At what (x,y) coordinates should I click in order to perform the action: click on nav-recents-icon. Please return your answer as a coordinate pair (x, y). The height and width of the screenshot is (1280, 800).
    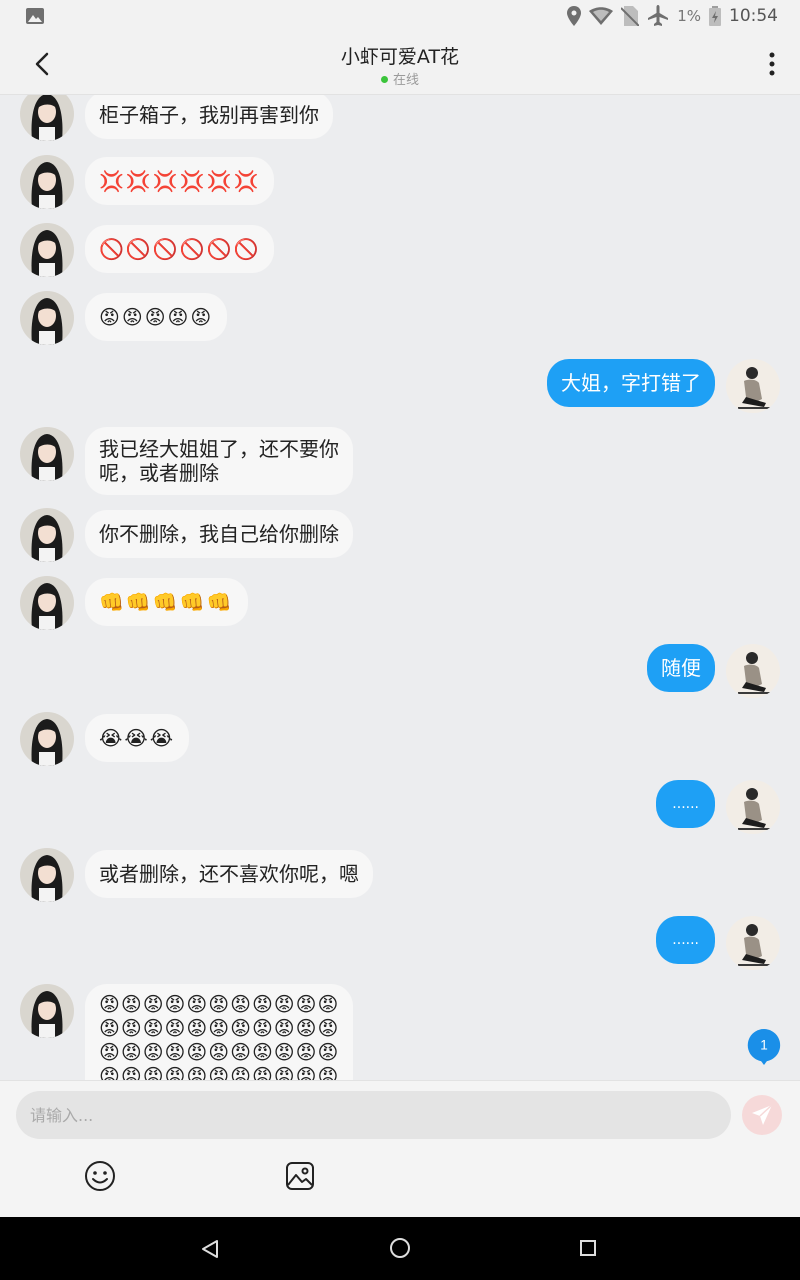
    Looking at the image, I should click on (588, 1248).